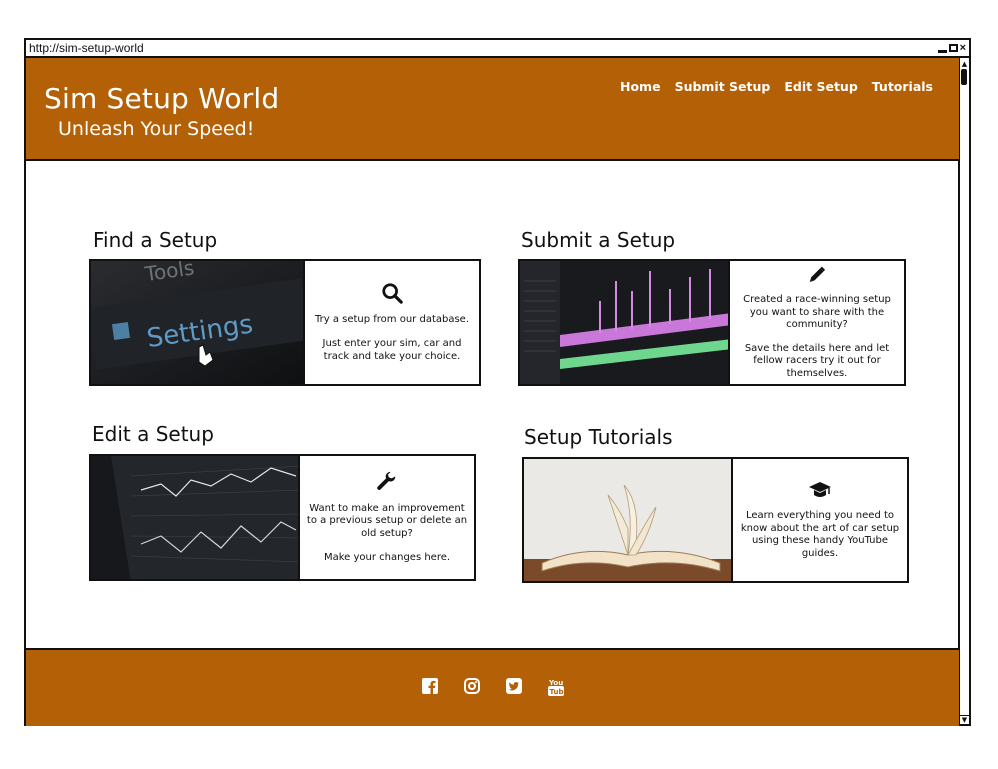 This screenshot has width=998, height=769. What do you see at coordinates (902, 86) in the screenshot?
I see `nav-tutorials: Tutorials` at bounding box center [902, 86].